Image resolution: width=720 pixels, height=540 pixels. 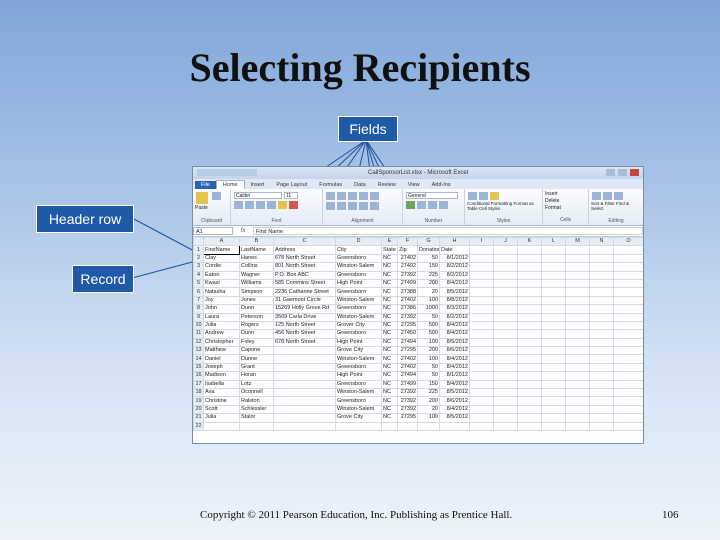 What do you see at coordinates (256, 367) in the screenshot?
I see `cell: Grant` at bounding box center [256, 367].